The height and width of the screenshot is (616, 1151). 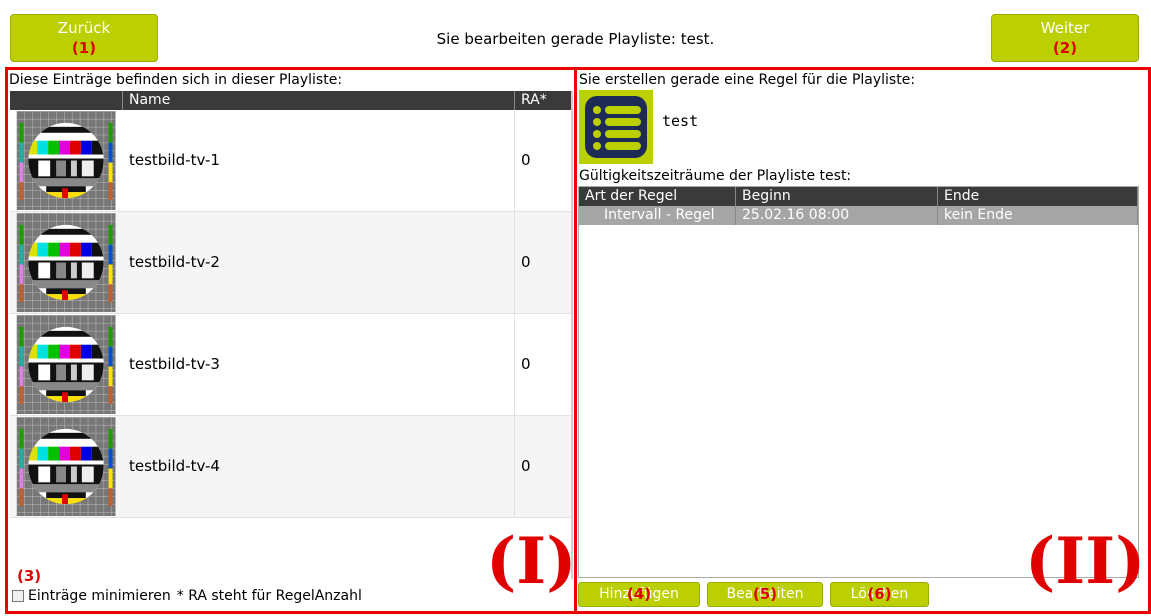 What do you see at coordinates (837, 196) in the screenshot?
I see `column-start: Beginn` at bounding box center [837, 196].